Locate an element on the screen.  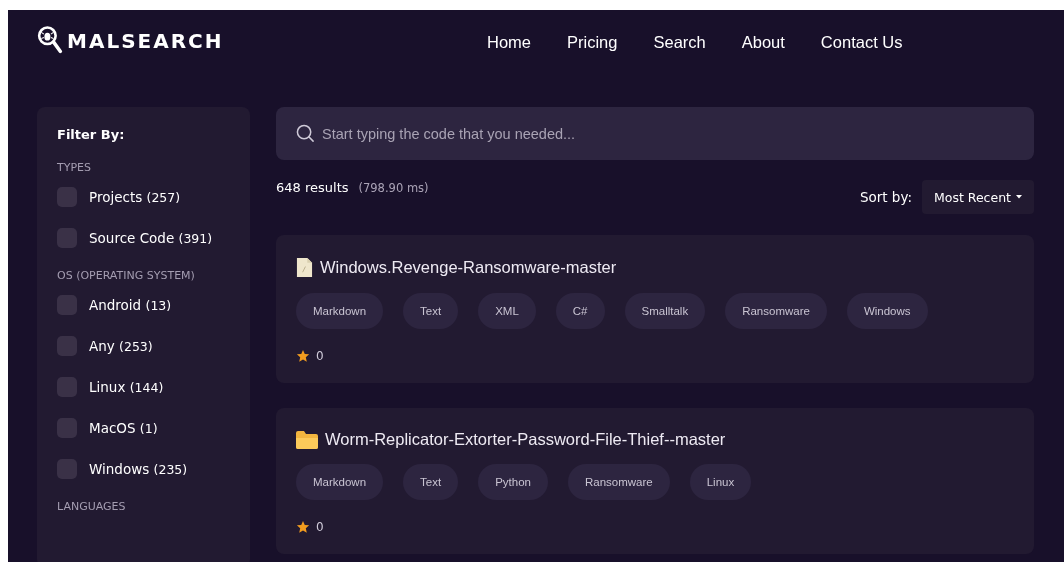
sort-label: Sort by: is located at coordinates (885, 197).